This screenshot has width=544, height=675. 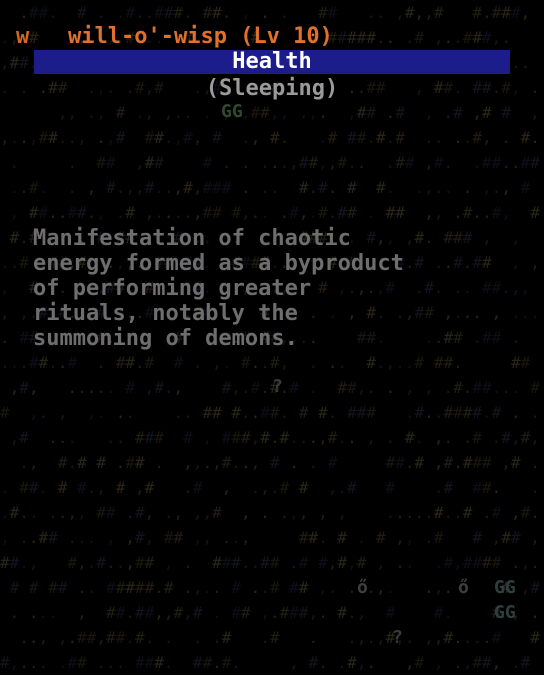 I want to click on description-line: energy formed as a byproduct, so click(x=218, y=263).